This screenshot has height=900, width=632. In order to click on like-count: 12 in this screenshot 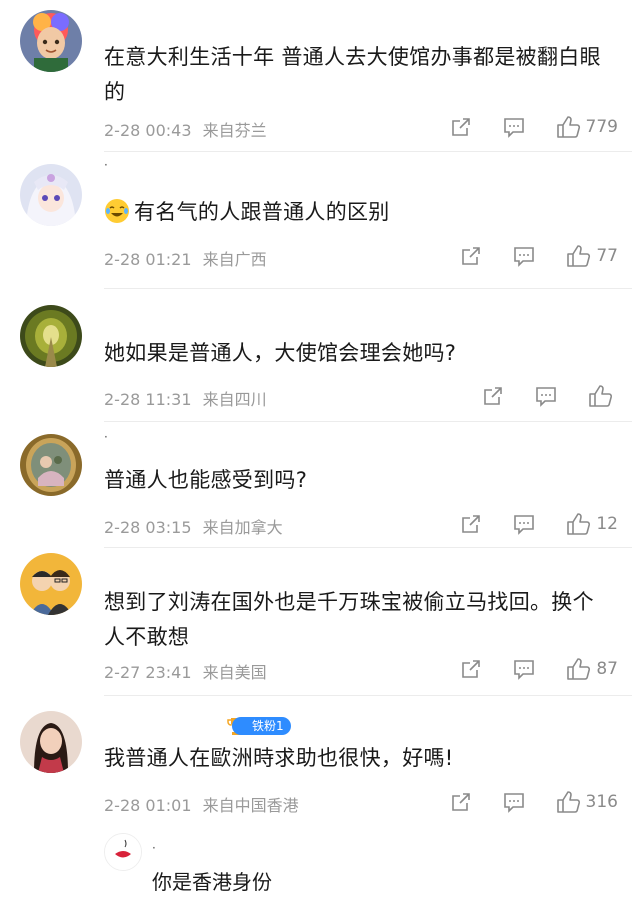, I will do `click(607, 524)`.